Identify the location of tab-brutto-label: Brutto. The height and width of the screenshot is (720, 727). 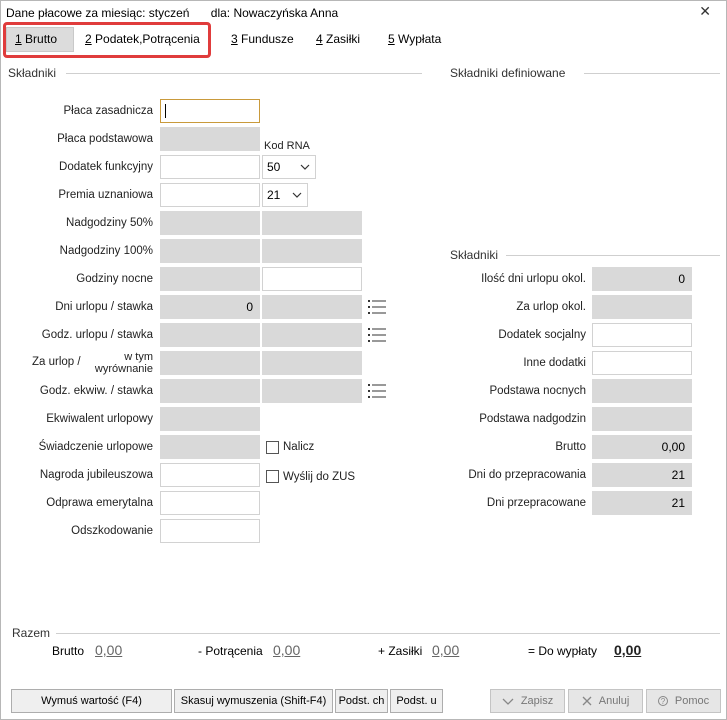
(41, 39).